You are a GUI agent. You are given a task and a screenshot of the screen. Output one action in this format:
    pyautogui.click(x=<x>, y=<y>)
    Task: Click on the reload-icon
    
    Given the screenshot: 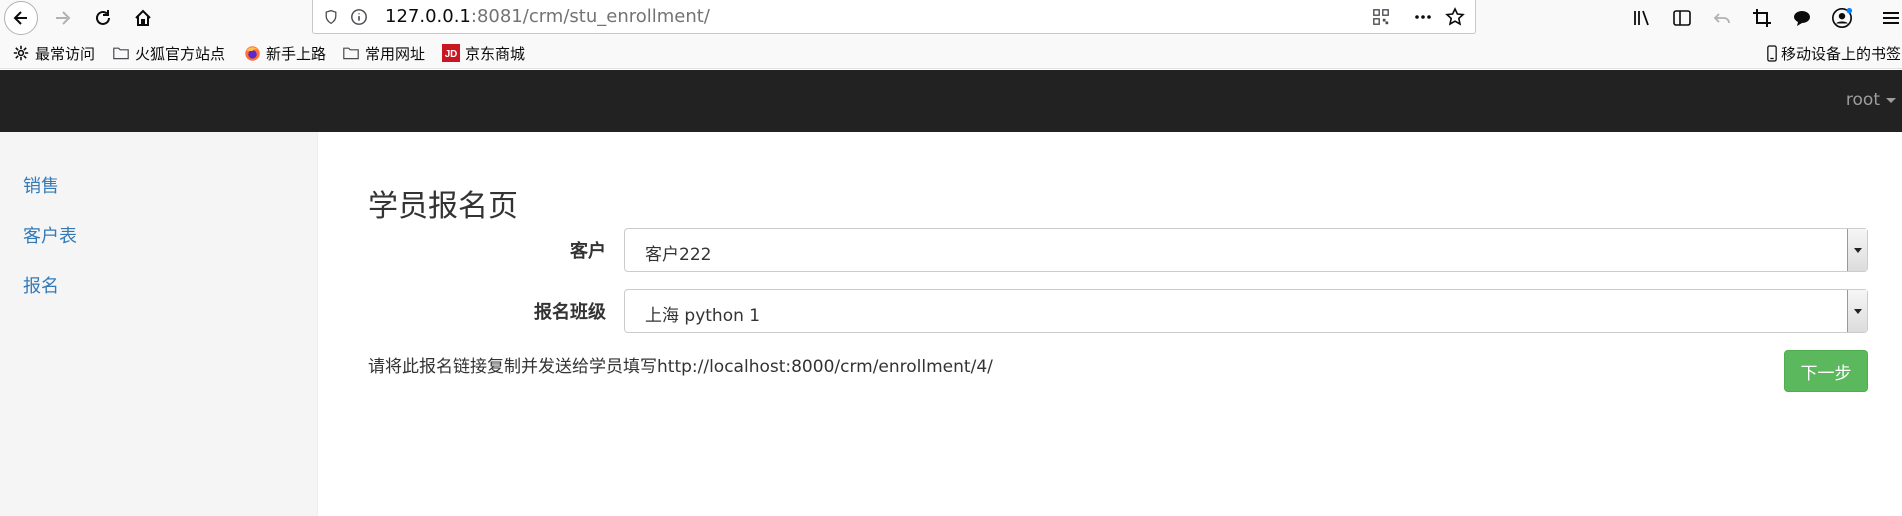 What is the action you would take?
    pyautogui.click(x=103, y=17)
    